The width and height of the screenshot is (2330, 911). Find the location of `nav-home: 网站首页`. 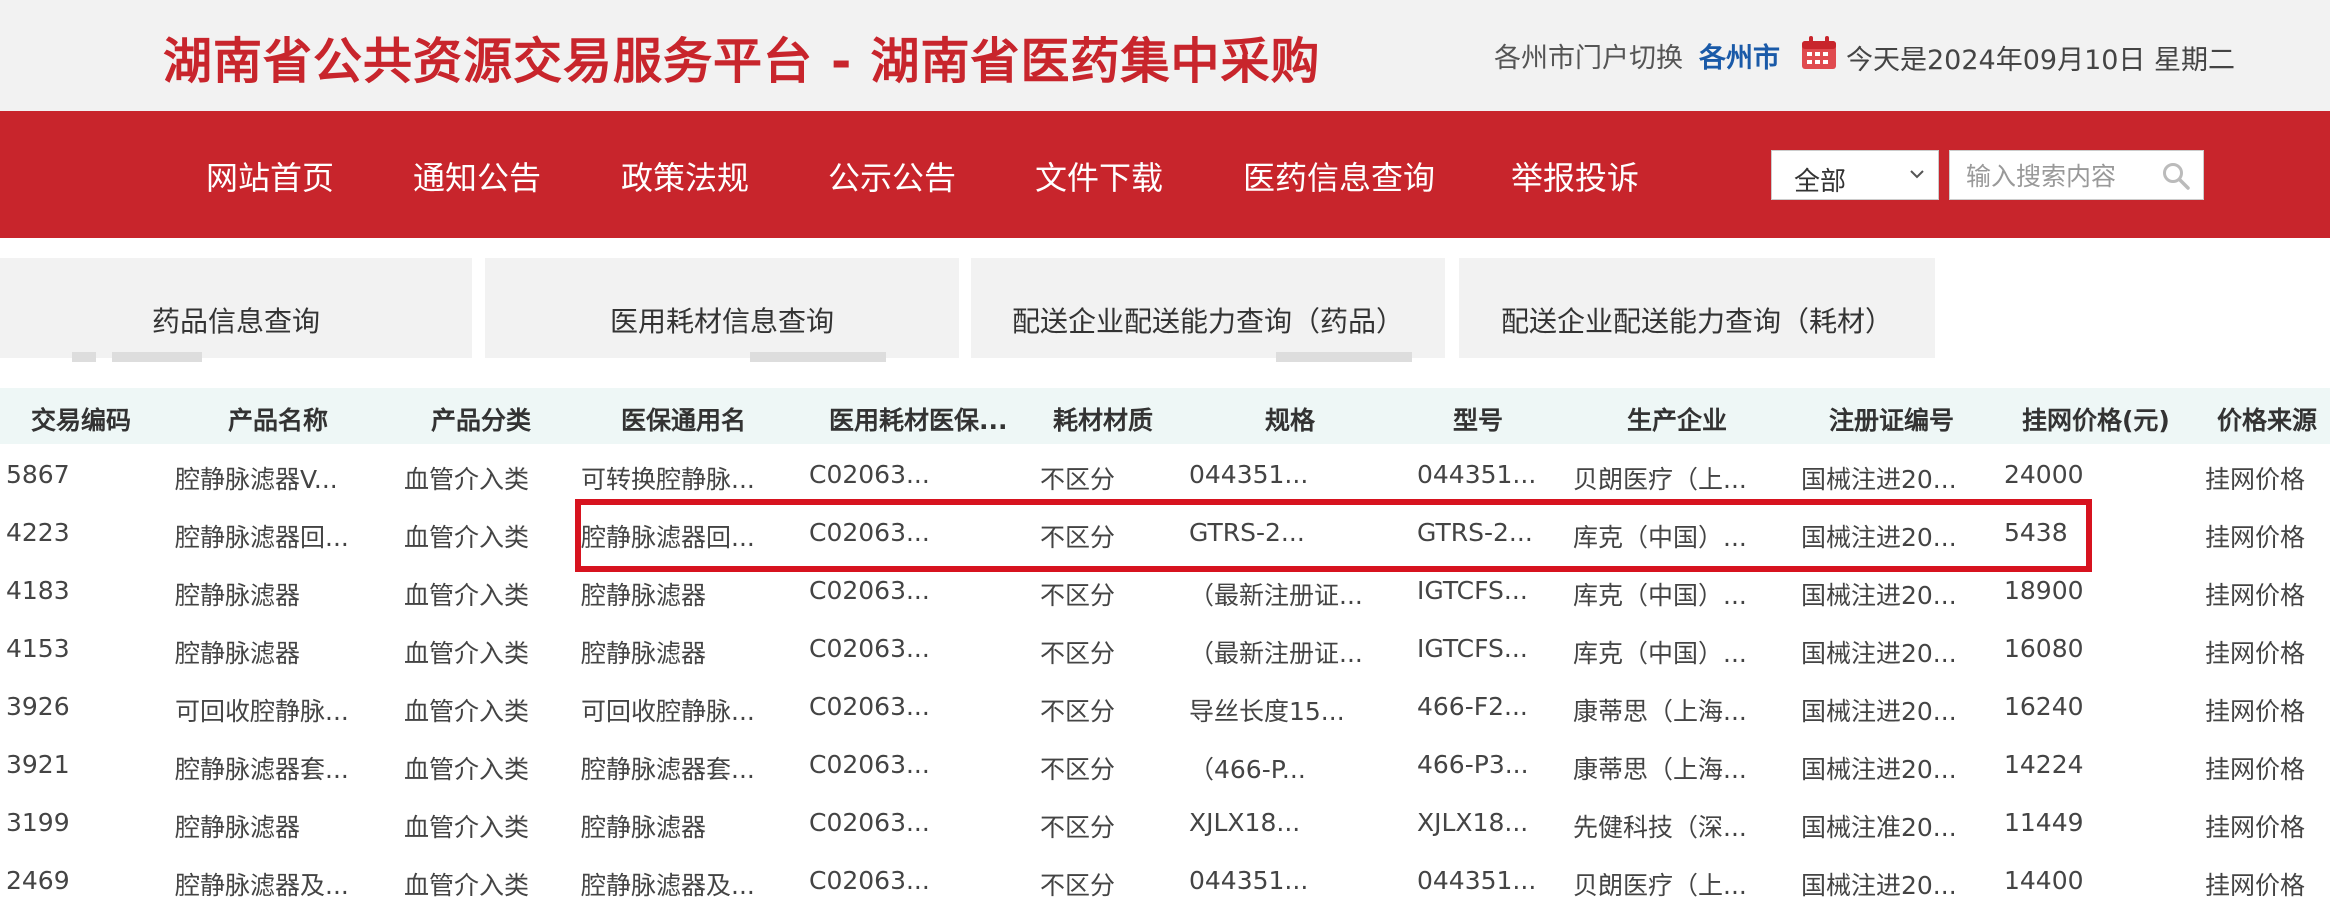

nav-home: 网站首页 is located at coordinates (270, 176).